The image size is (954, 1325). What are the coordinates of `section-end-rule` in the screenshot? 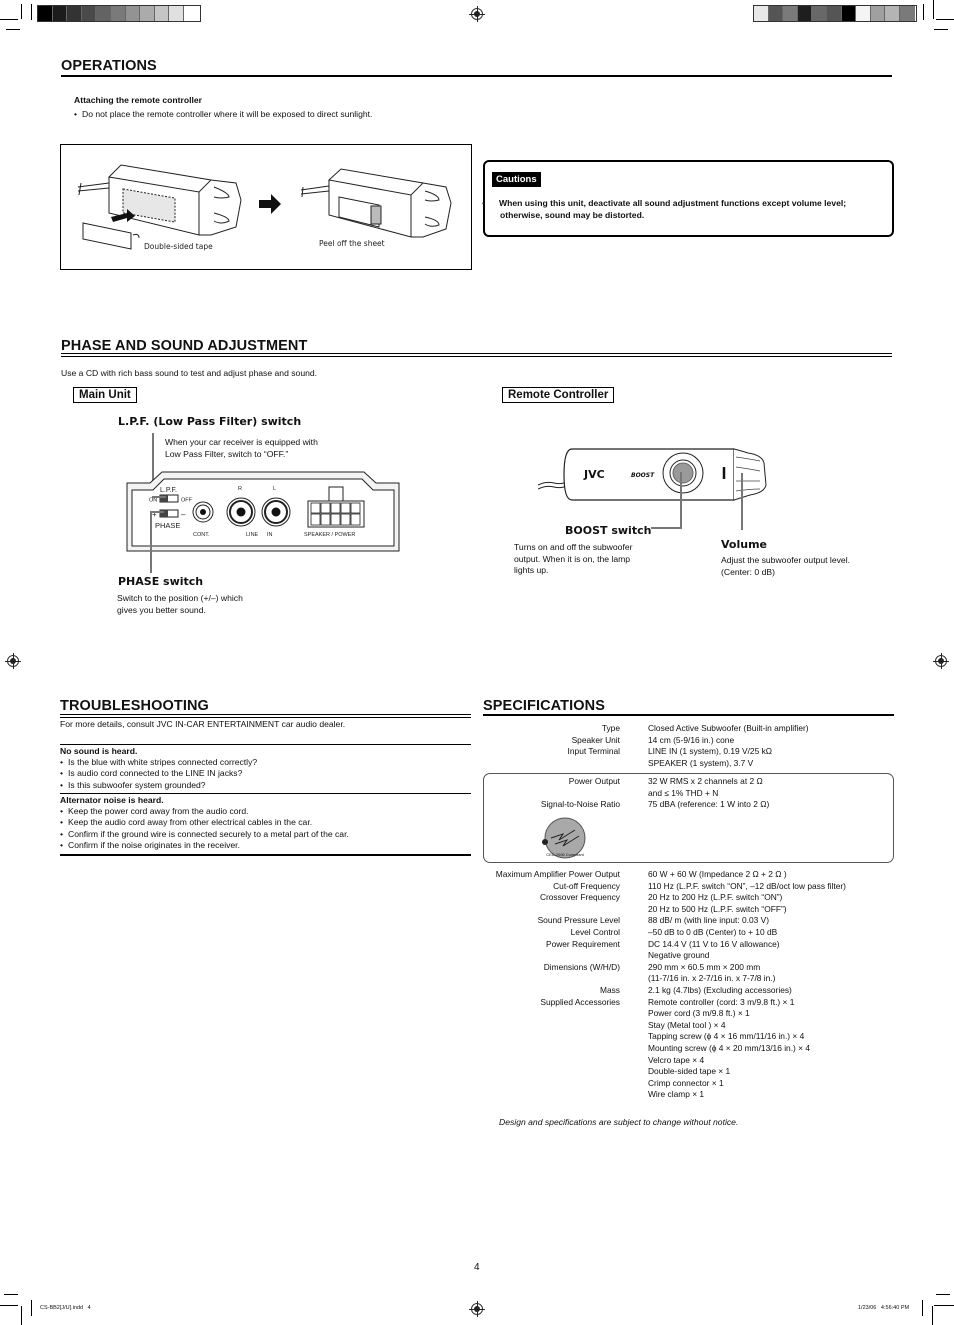 It's located at (265, 855).